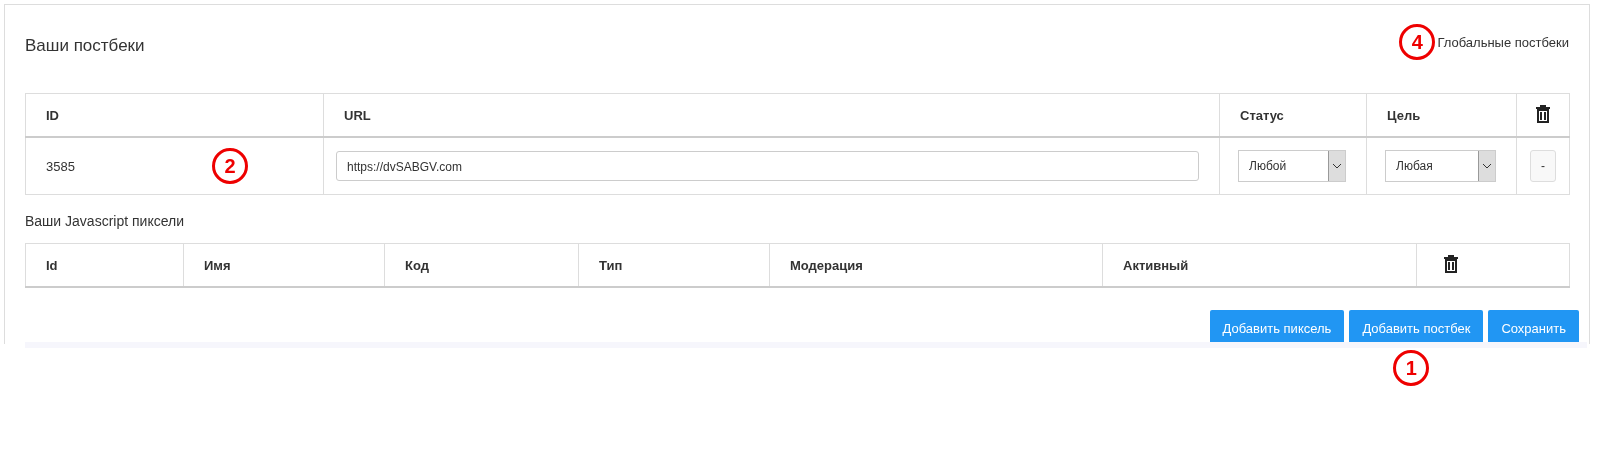  Describe the element at coordinates (767, 166) in the screenshot. I see `url-field: https://dvSABGV.com` at that location.